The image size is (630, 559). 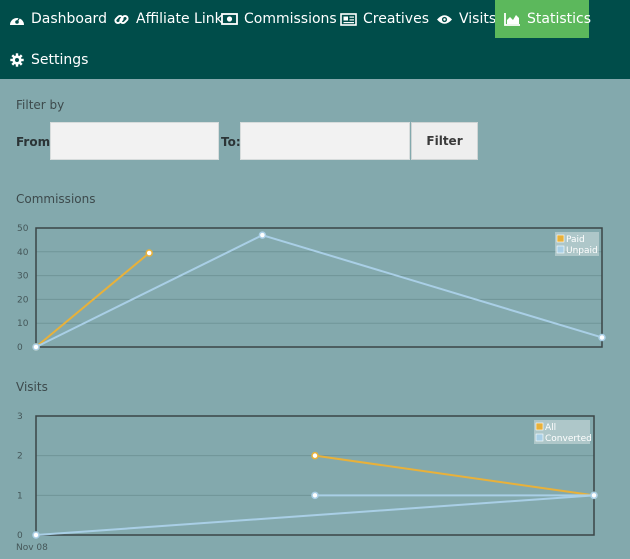 What do you see at coordinates (229, 19) in the screenshot?
I see `money-icon` at bounding box center [229, 19].